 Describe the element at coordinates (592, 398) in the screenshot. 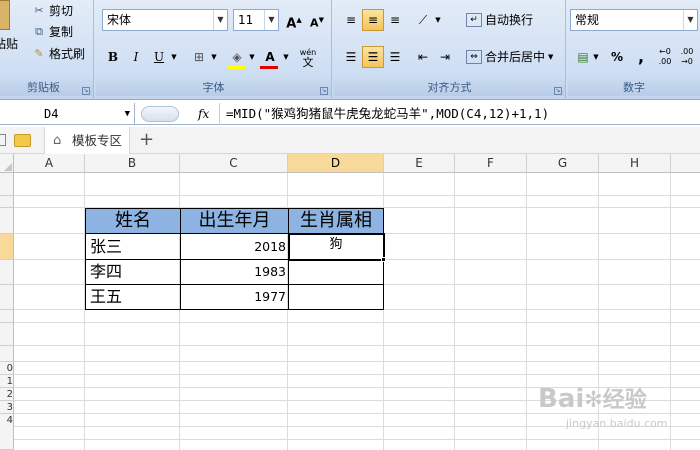

I see `watermark-brand: Bai✻经验` at that location.